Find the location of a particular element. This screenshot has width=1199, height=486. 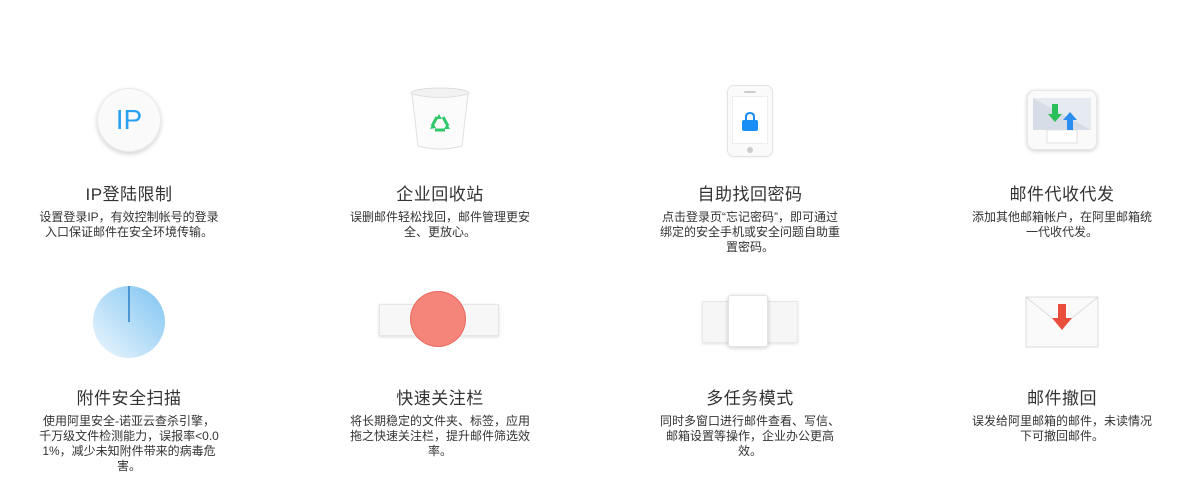

feature-desc: 误发给阿里邮箱的邮件，未读情况下可撤回邮件。 is located at coordinates (1062, 428).